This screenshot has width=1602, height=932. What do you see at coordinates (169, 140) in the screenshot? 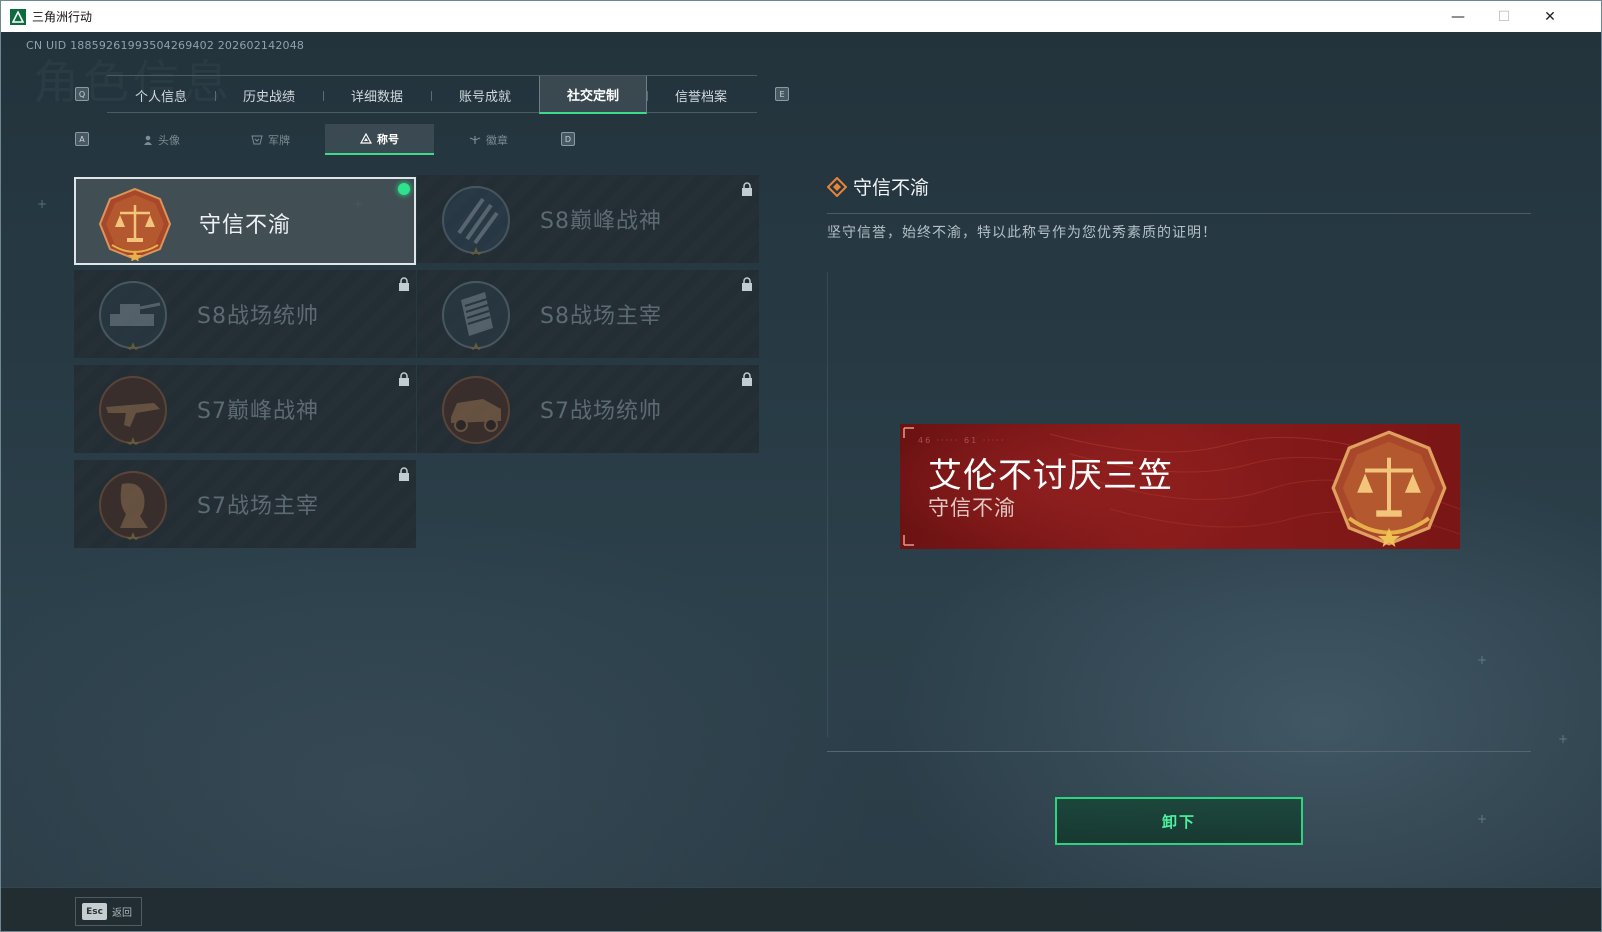
I see `subtab-avatar-label: 头像` at bounding box center [169, 140].